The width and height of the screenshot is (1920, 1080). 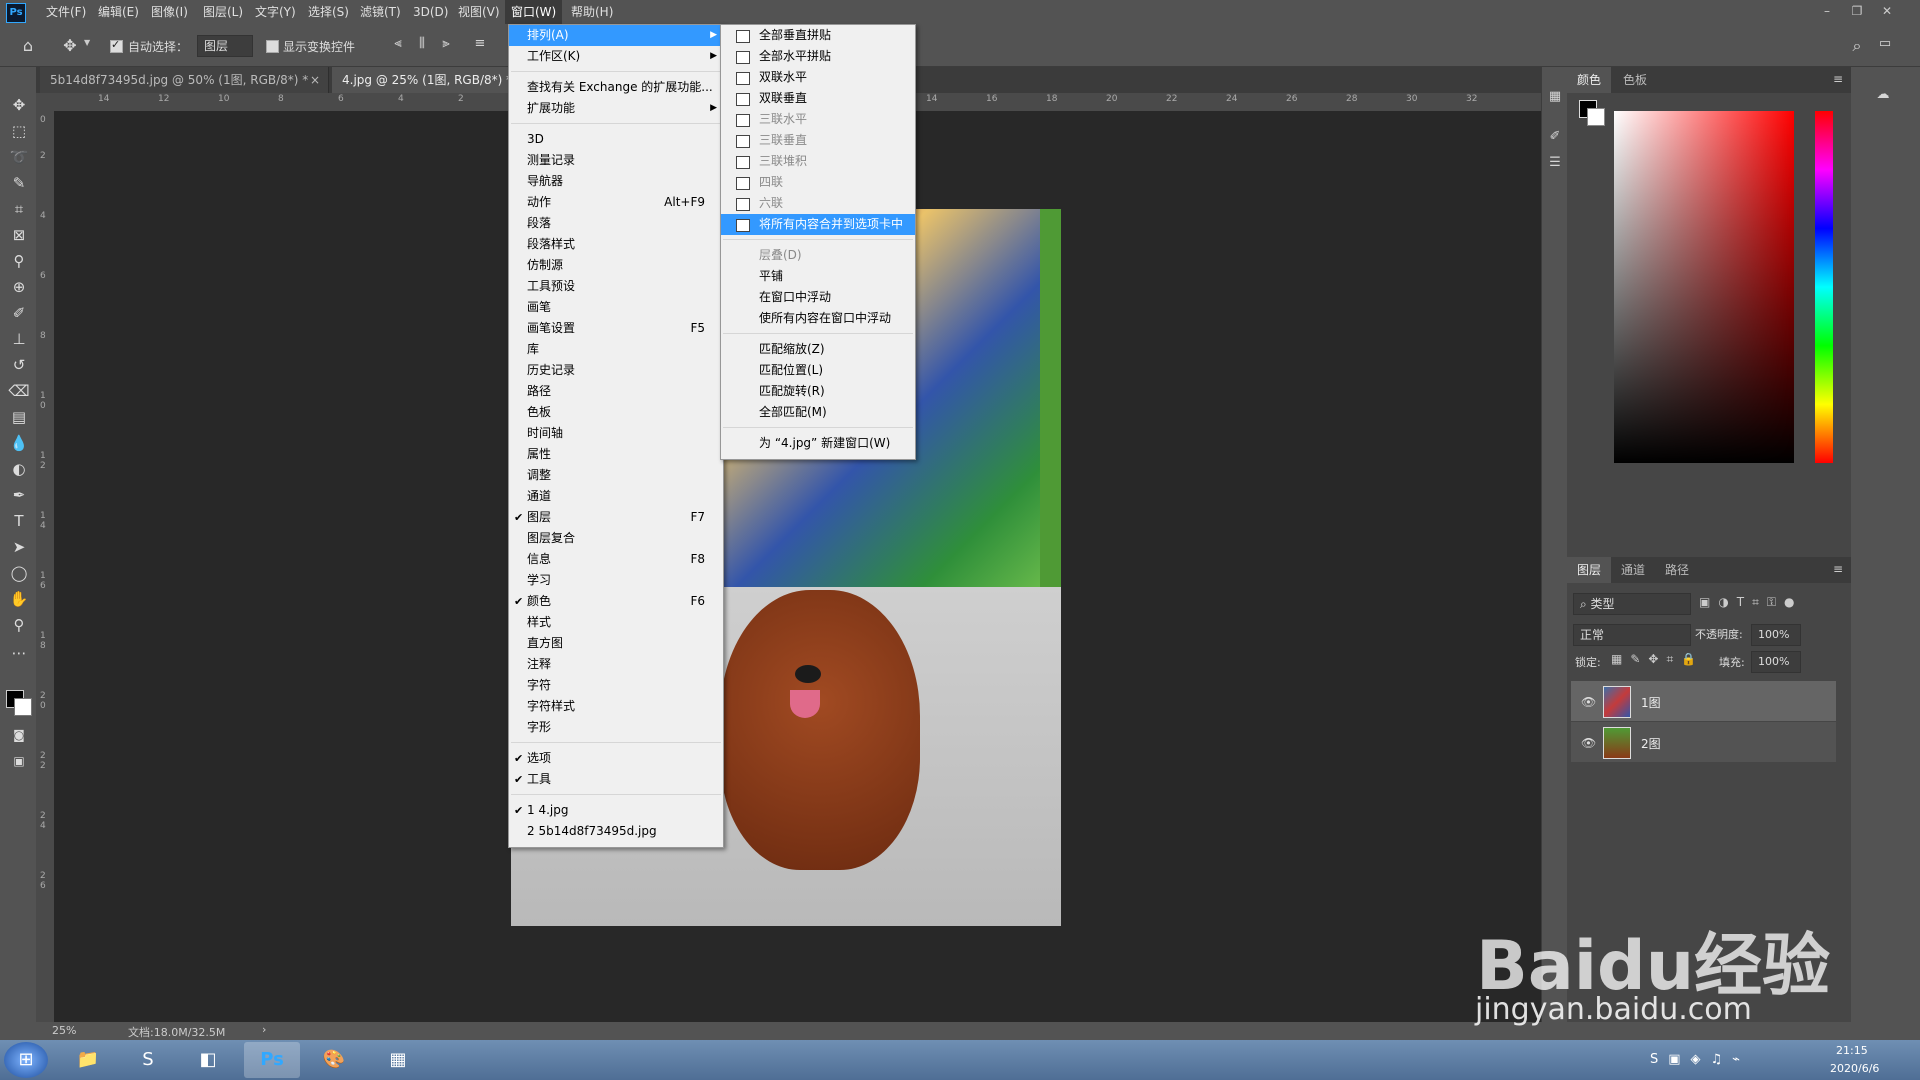 What do you see at coordinates (19, 209) in the screenshot?
I see `crop-tool-icon: ⌗` at bounding box center [19, 209].